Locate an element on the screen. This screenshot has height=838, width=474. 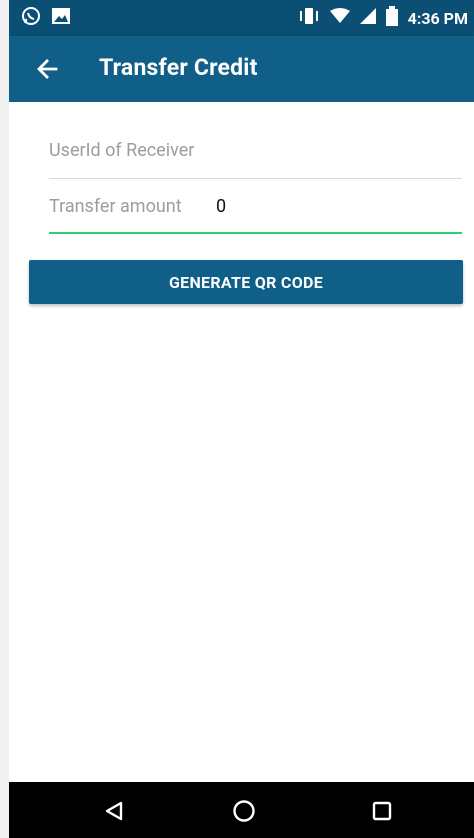
battery-icon is located at coordinates (391, 18).